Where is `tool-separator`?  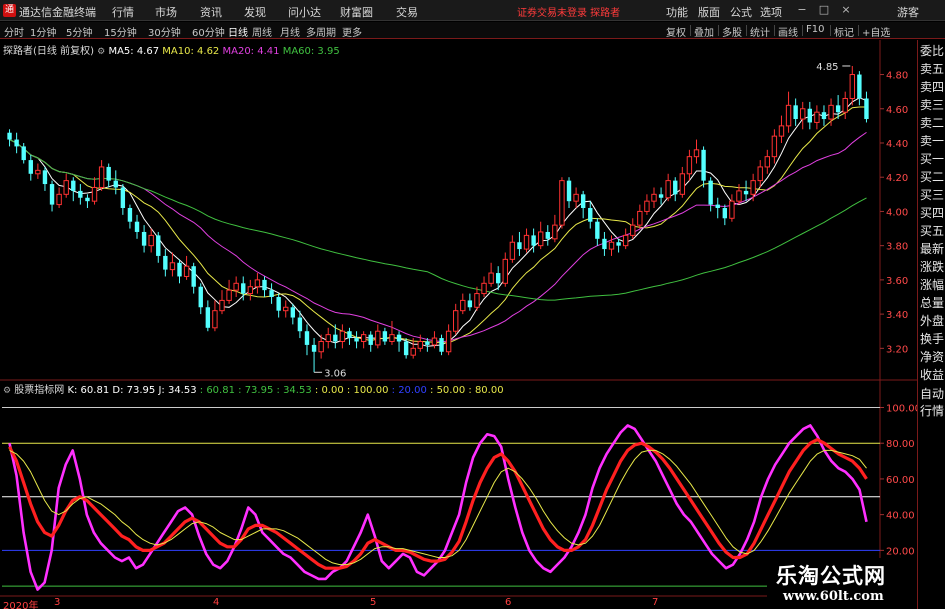
tool-separator is located at coordinates (858, 30).